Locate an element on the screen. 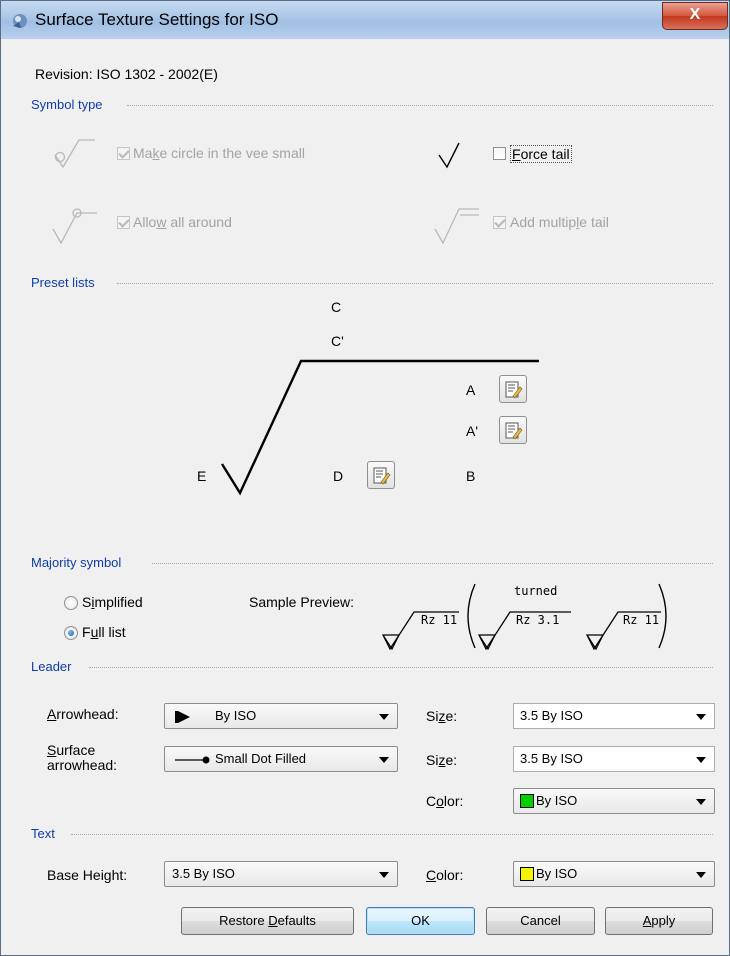 The height and width of the screenshot is (956, 730). surface-arrowhead-dropdown: Small Dot Filled is located at coordinates (281, 759).